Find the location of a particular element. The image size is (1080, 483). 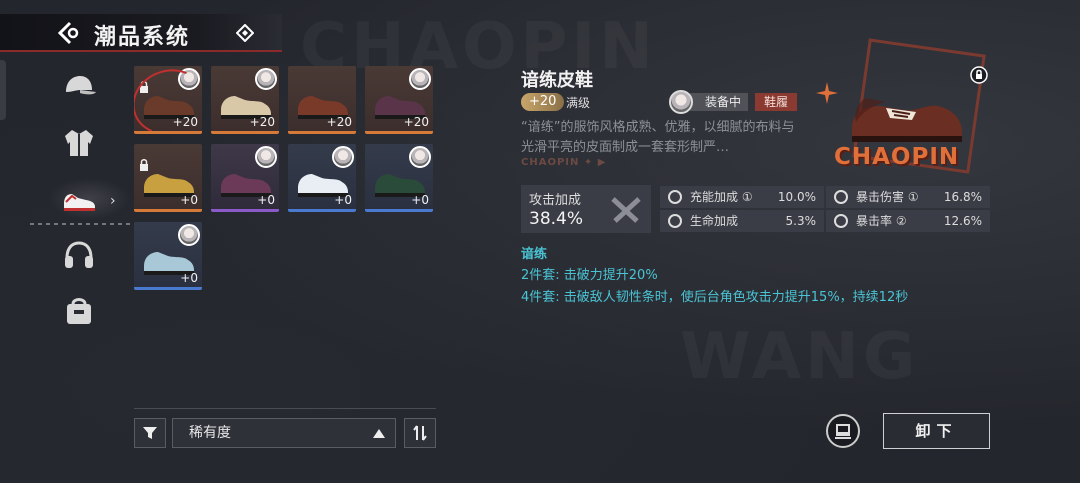

crit-damage-icon is located at coordinates (841, 197).